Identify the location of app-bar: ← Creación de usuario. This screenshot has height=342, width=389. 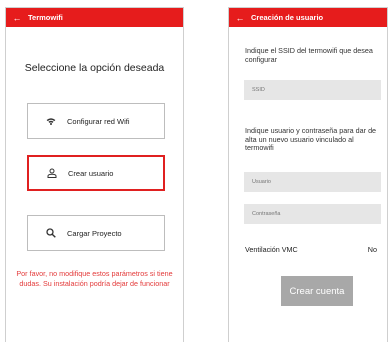
(308, 17).